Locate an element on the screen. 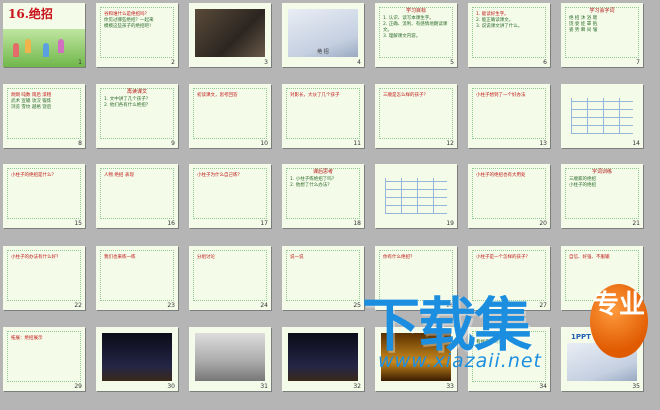 This screenshot has height=410, width=660. slide-heading: 课后思考 is located at coordinates (322, 172).